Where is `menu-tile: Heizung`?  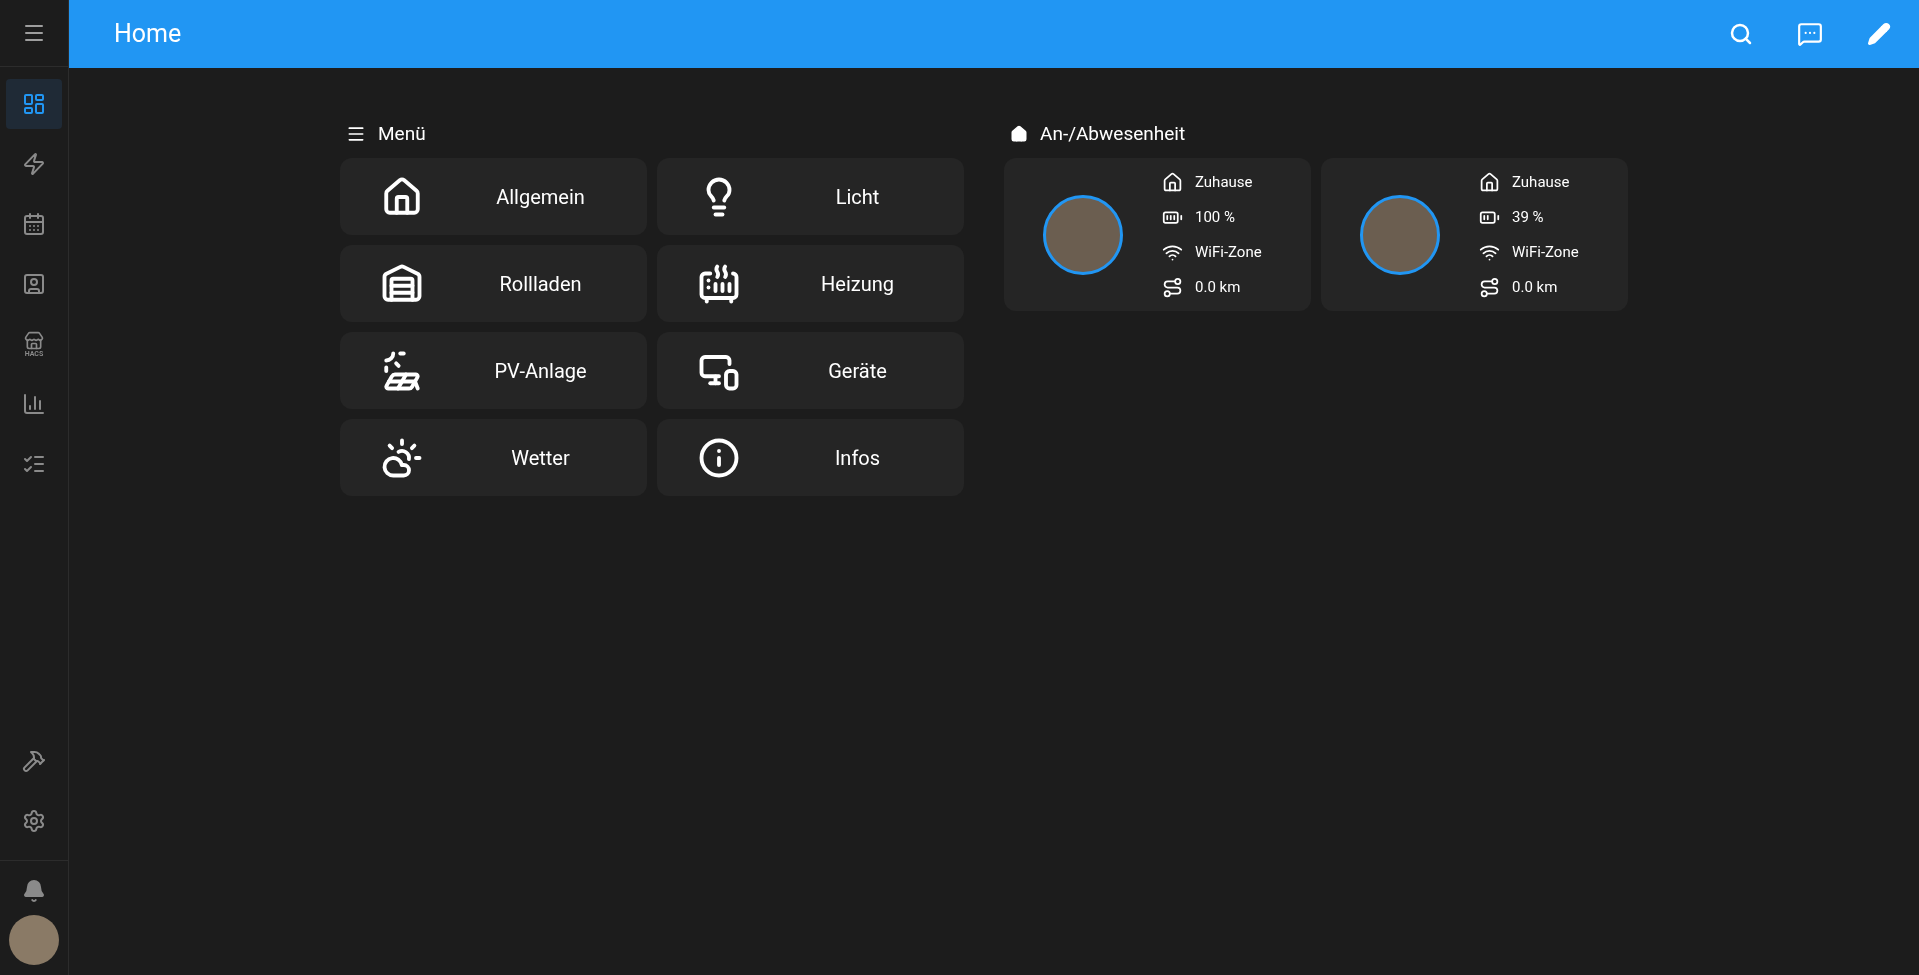 menu-tile: Heizung is located at coordinates (810, 283).